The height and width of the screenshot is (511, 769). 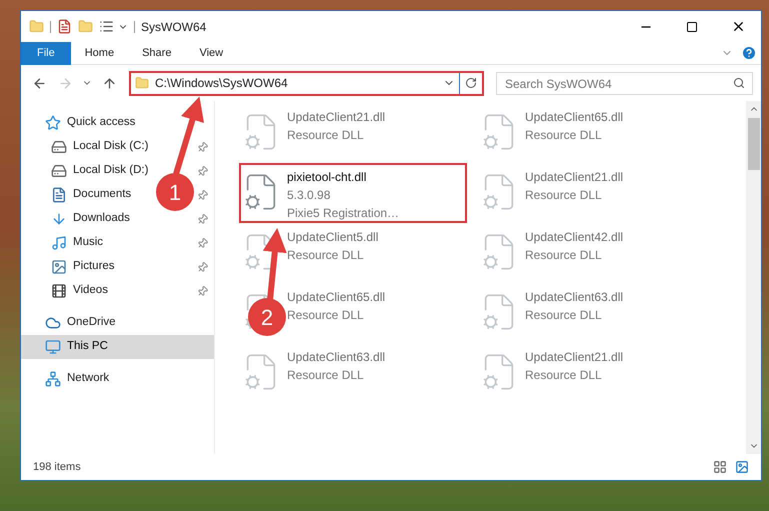 I want to click on film-icon, so click(x=59, y=291).